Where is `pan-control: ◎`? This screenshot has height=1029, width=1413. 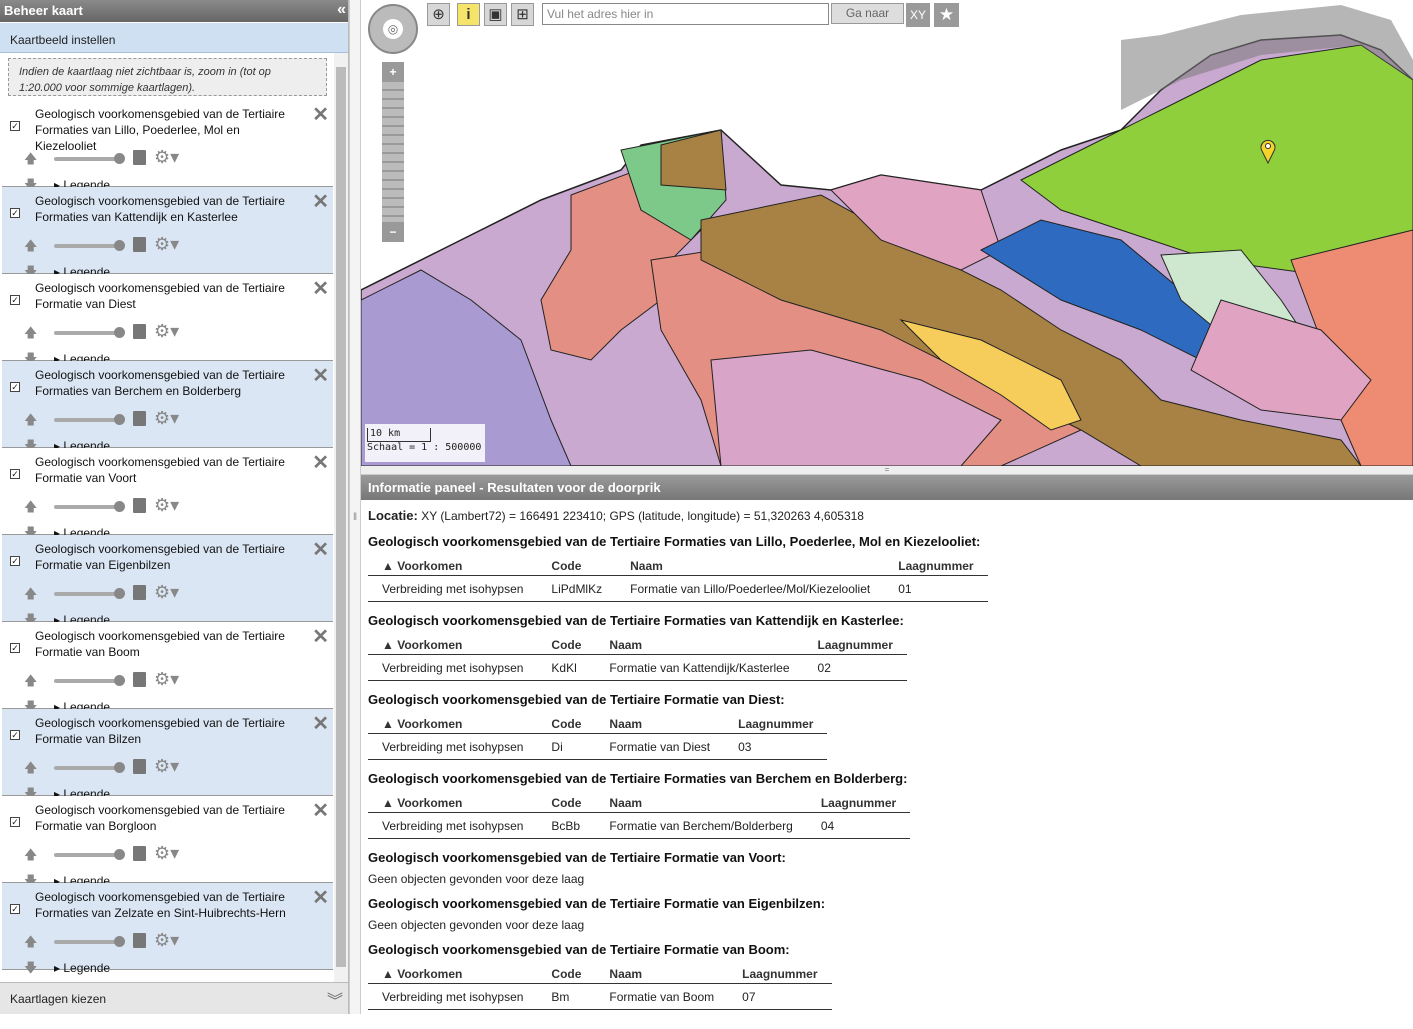 pan-control: ◎ is located at coordinates (393, 29).